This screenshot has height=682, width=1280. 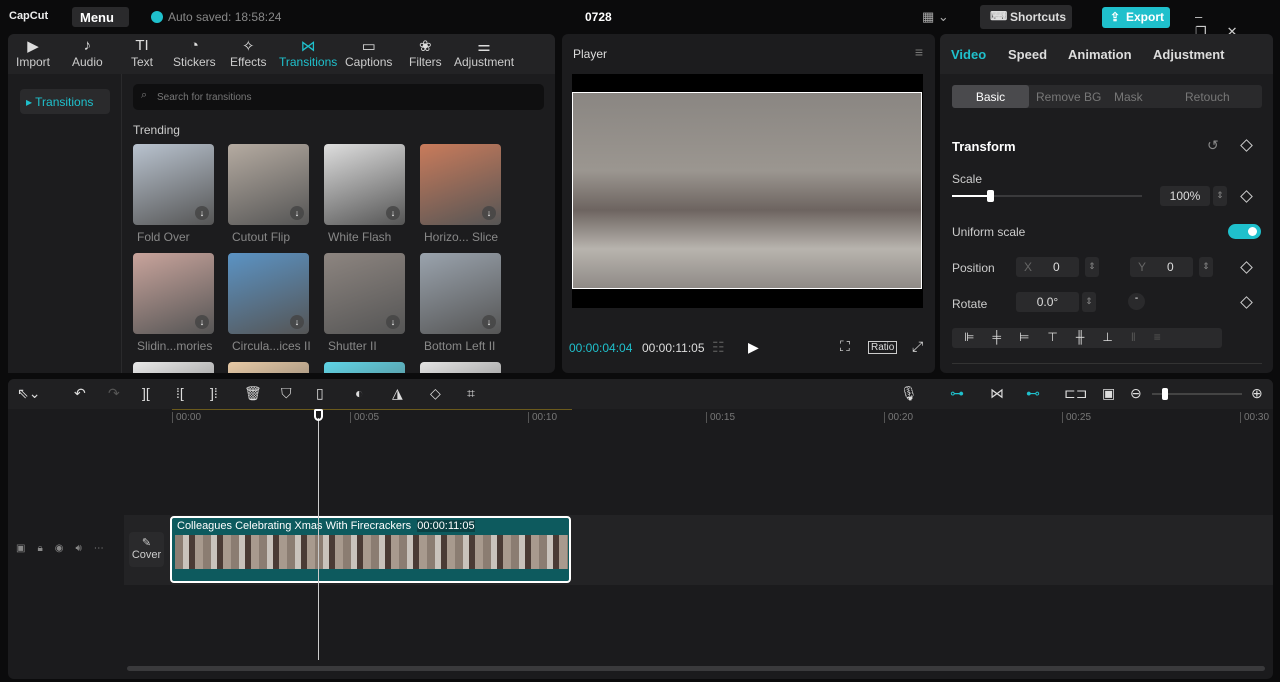 What do you see at coordinates (1165, 394) in the screenshot?
I see `zoom-slider-handle` at bounding box center [1165, 394].